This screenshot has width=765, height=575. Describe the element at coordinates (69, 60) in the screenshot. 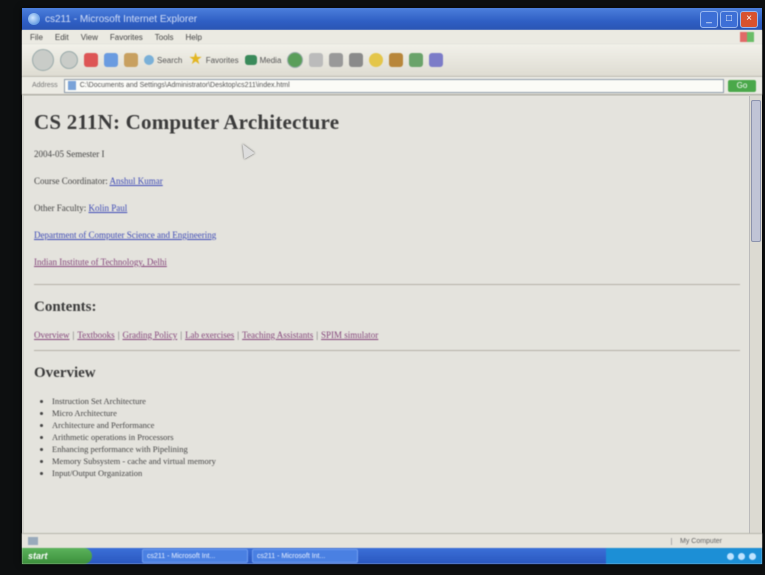

I see `forward-button` at that location.